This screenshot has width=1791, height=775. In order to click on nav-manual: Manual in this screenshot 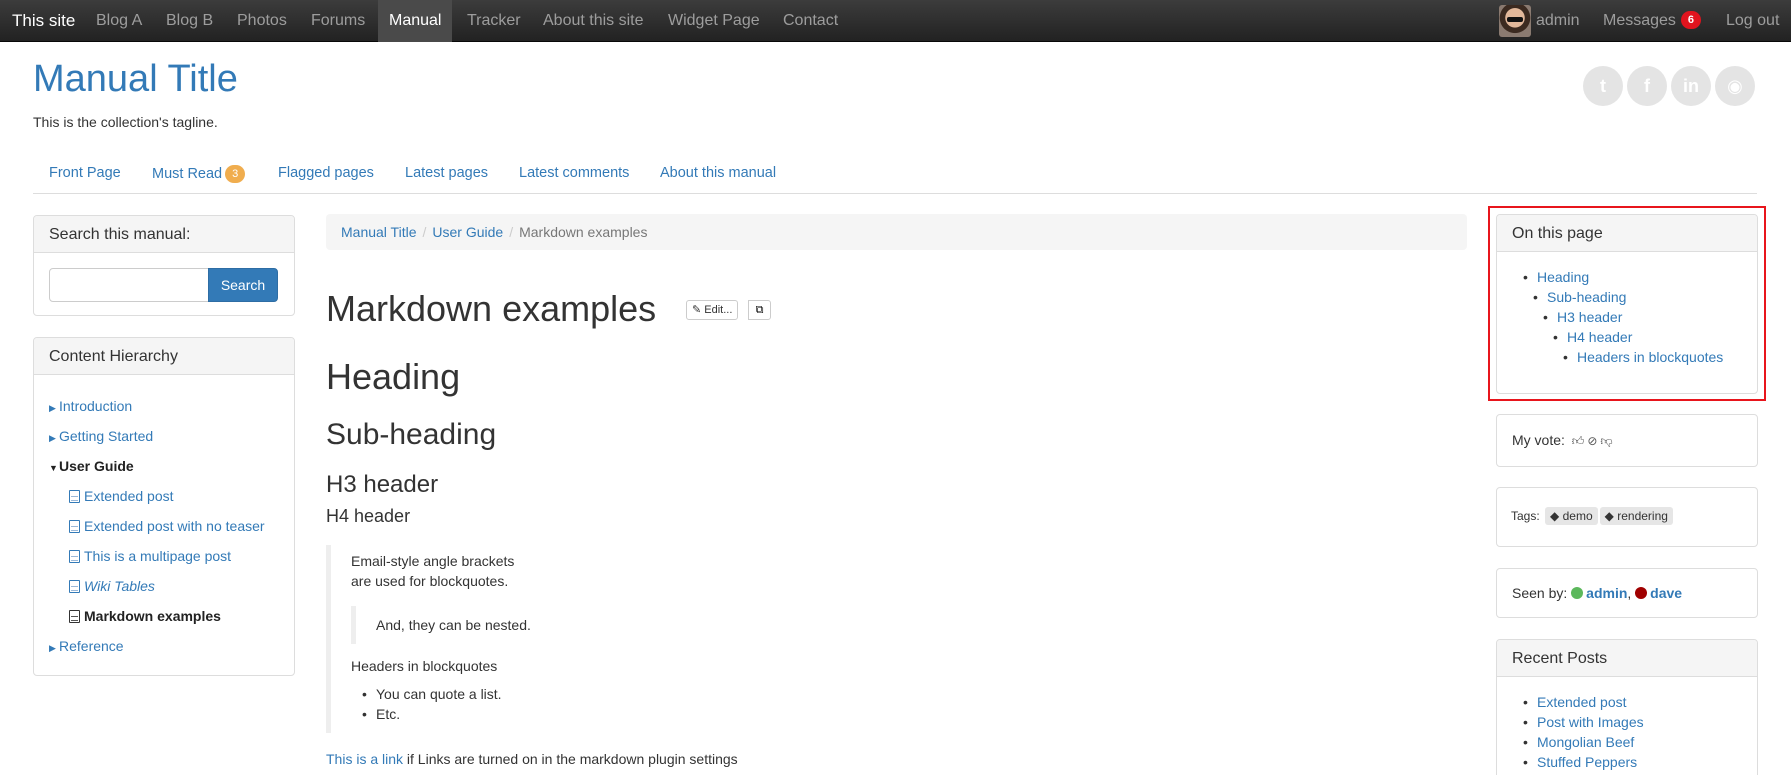, I will do `click(415, 21)`.